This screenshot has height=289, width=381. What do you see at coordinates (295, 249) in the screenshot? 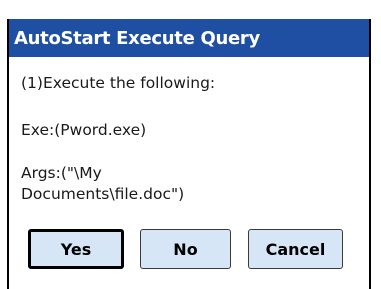
I see `cancel-button: Cancel` at bounding box center [295, 249].